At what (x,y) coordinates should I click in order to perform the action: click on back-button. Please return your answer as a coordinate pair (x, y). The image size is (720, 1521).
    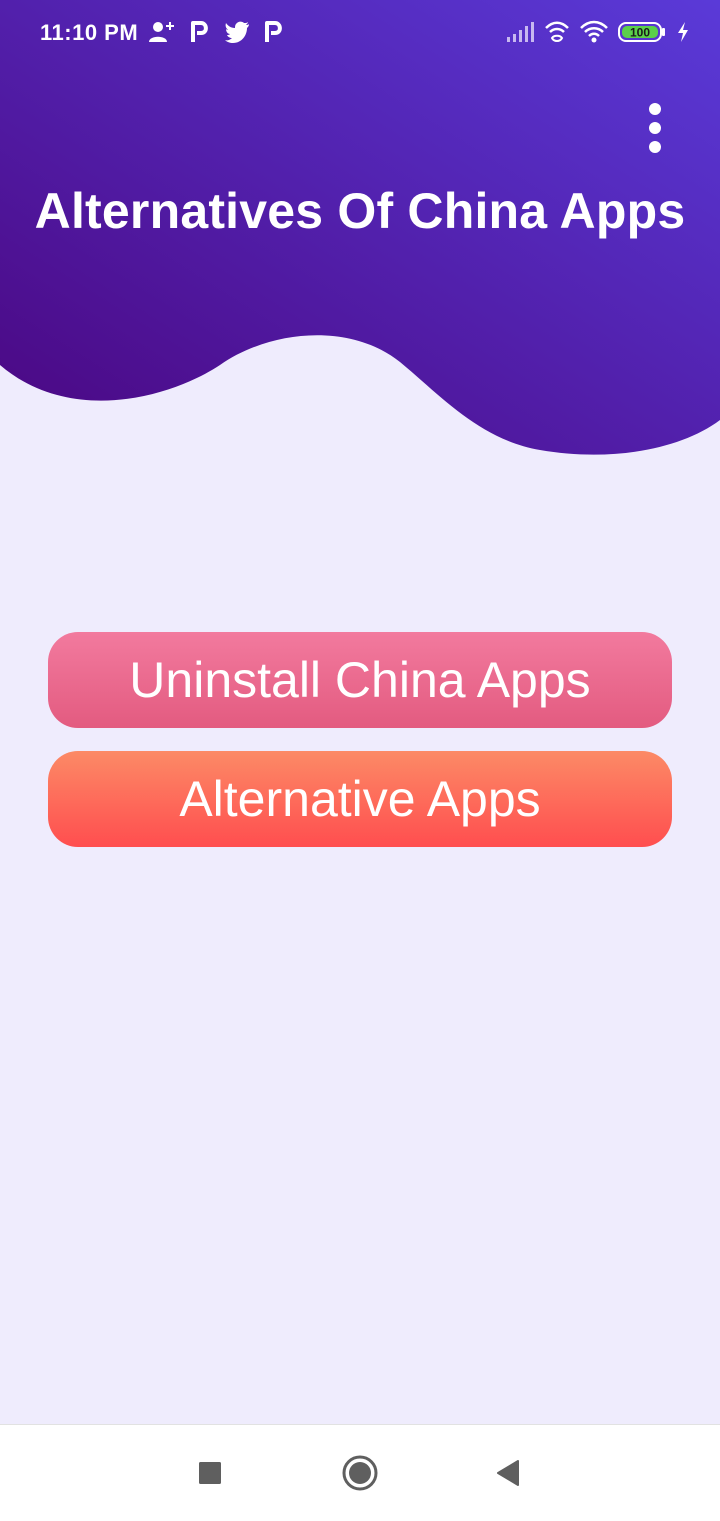
    Looking at the image, I should click on (508, 1473).